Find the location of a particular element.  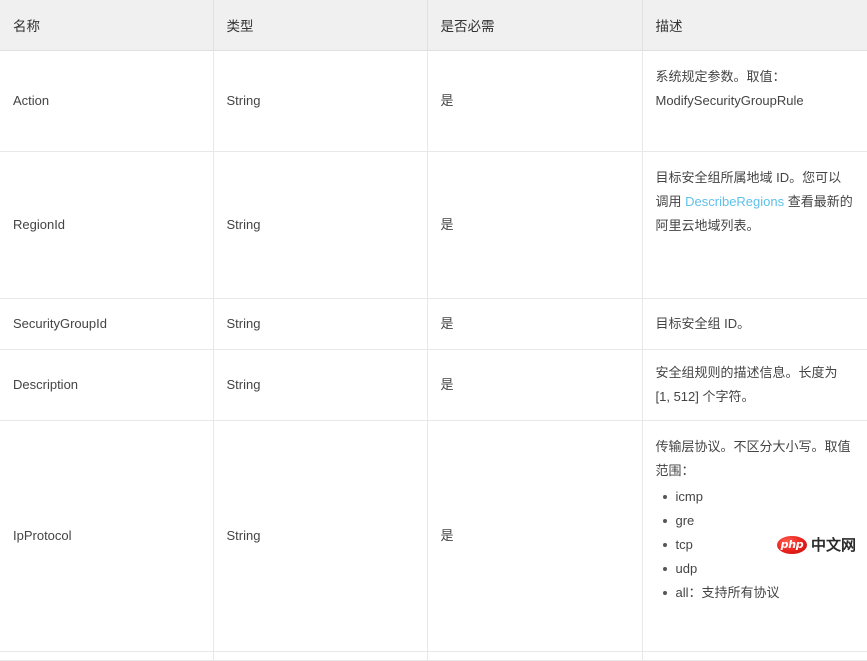

cell-parameter-name: Description is located at coordinates (107, 385).